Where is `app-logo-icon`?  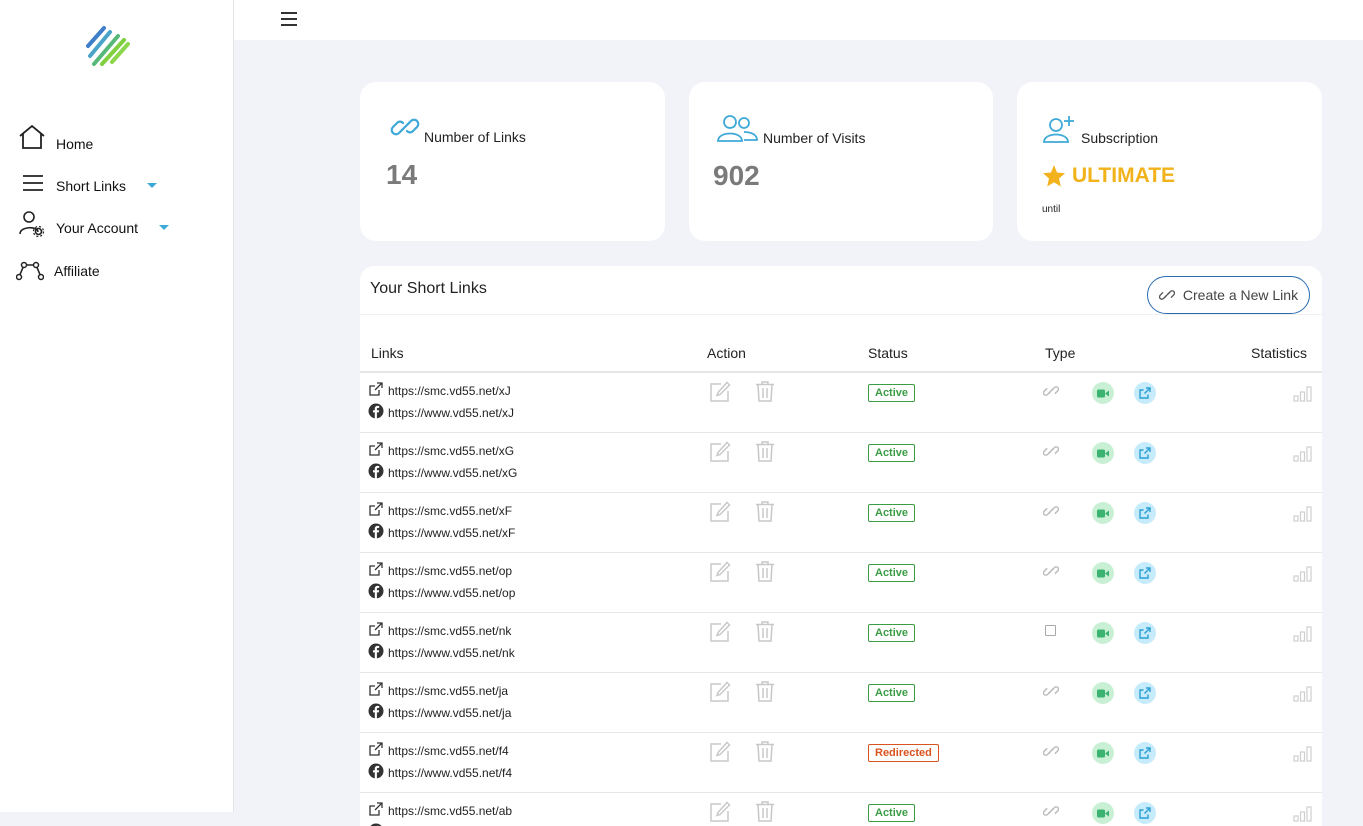 app-logo-icon is located at coordinates (107, 45).